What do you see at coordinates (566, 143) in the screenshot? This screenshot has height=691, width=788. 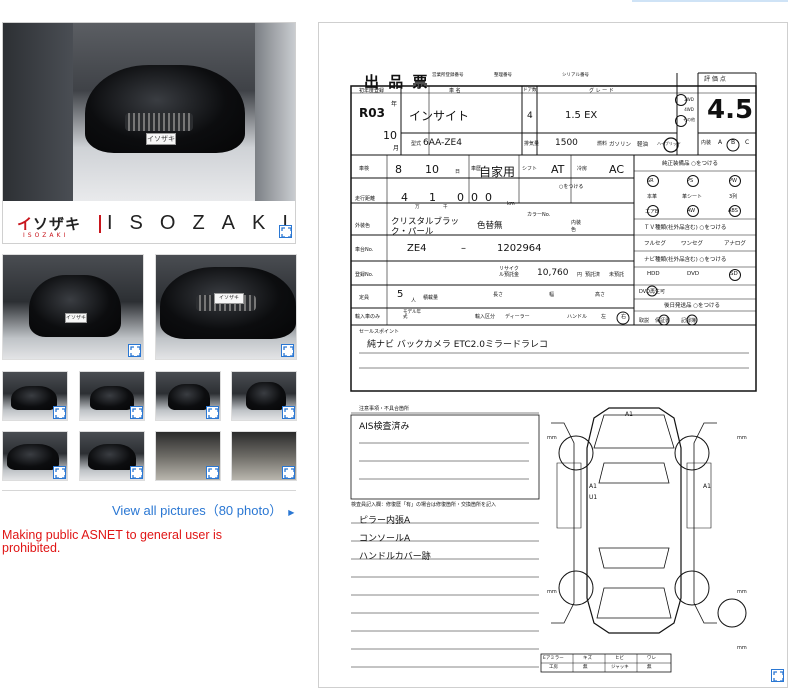 I see `displacement: 1500` at bounding box center [566, 143].